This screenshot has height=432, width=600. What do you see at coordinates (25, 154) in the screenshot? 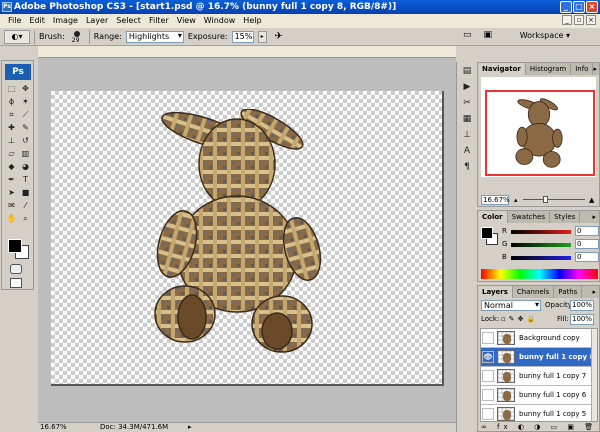
I see `gradient-tool-icon: ▥` at bounding box center [25, 154].